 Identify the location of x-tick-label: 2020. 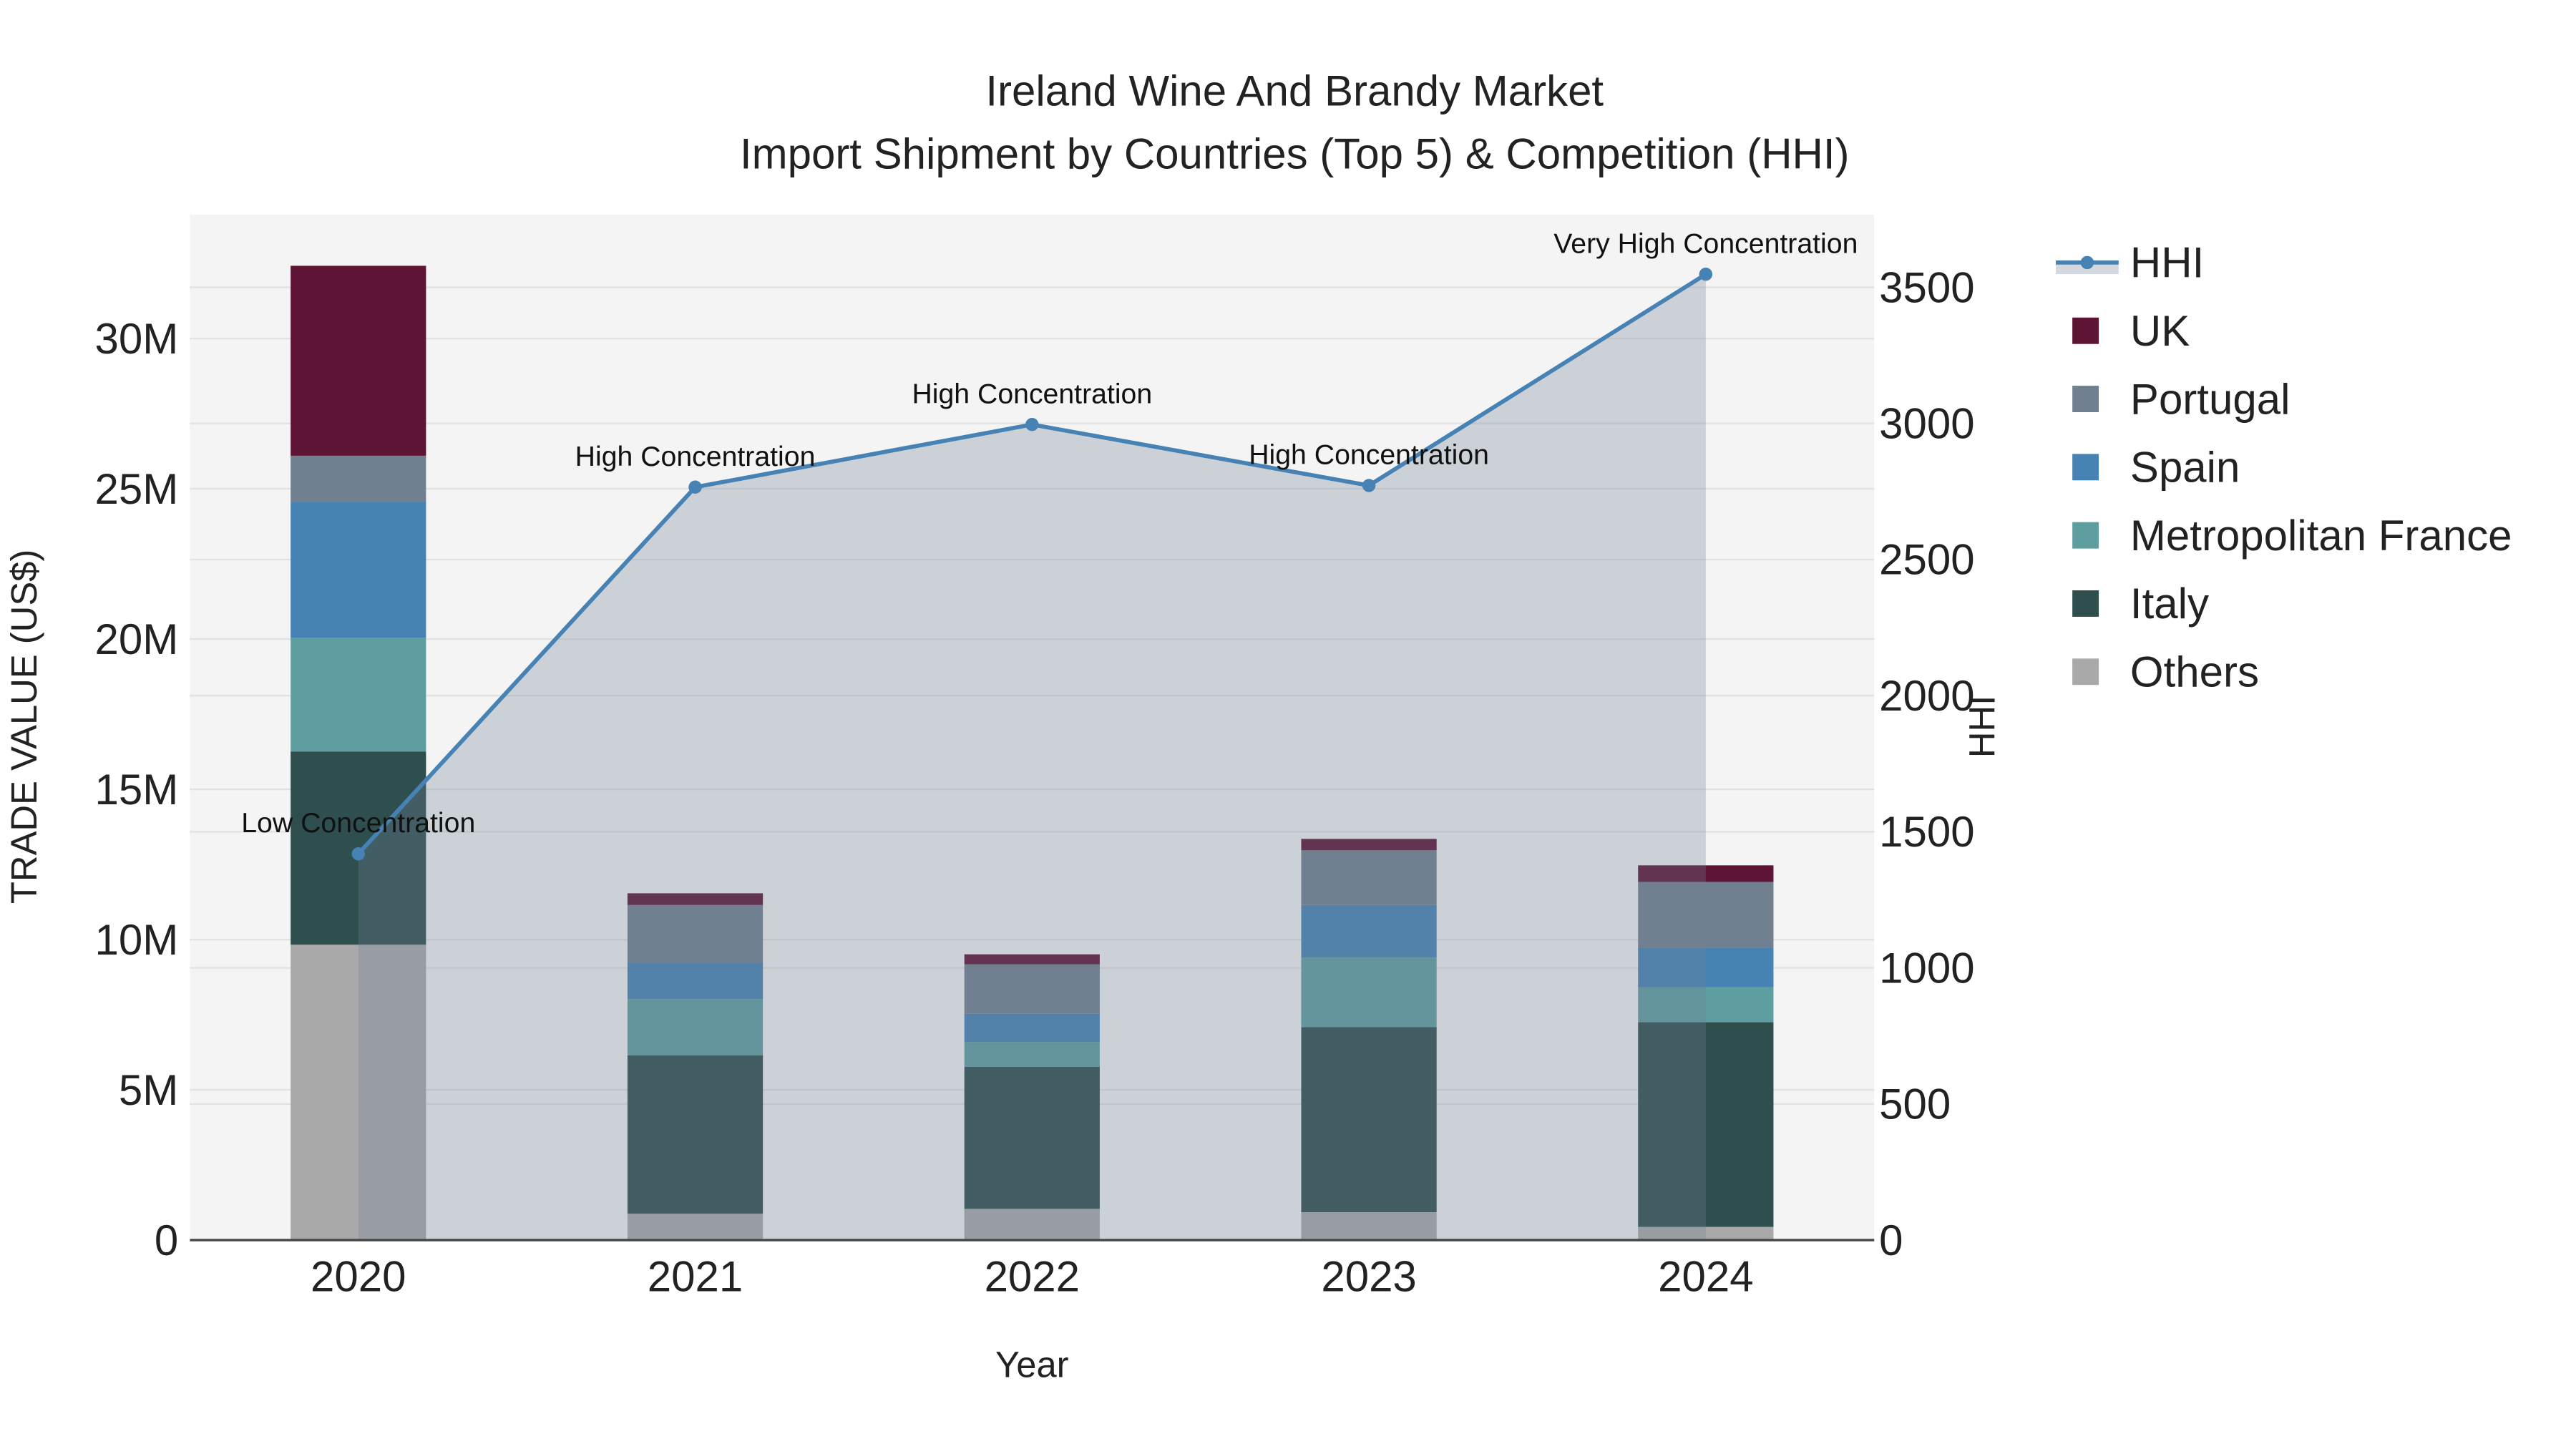
(358, 1277).